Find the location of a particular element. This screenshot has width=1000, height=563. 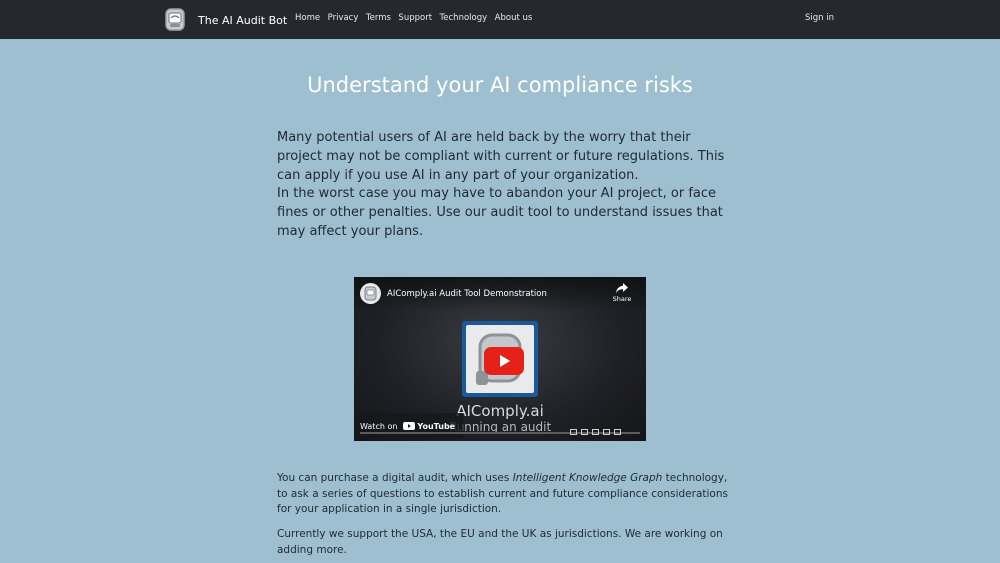

play-button is located at coordinates (504, 361).